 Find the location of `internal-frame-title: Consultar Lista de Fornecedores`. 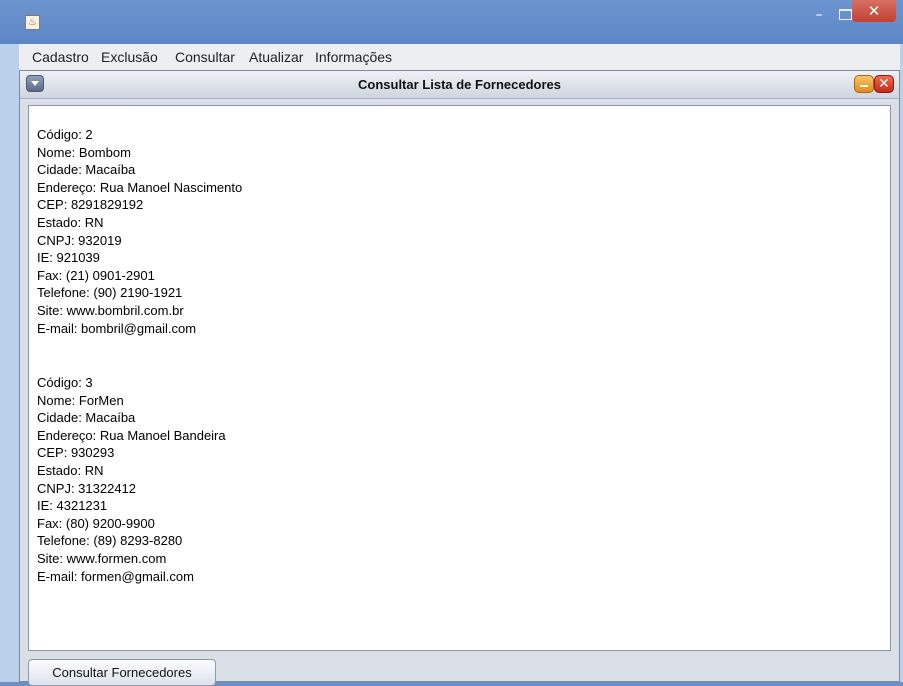

internal-frame-title: Consultar Lista de Fornecedores is located at coordinates (459, 84).